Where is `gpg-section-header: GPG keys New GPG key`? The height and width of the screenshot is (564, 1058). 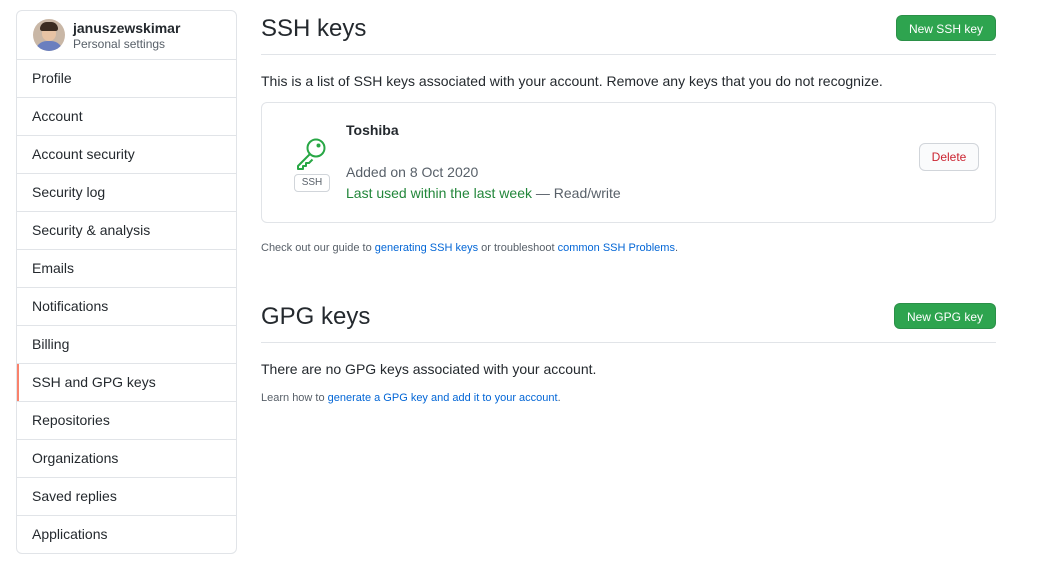
gpg-section-header: GPG keys New GPG key is located at coordinates (628, 322).